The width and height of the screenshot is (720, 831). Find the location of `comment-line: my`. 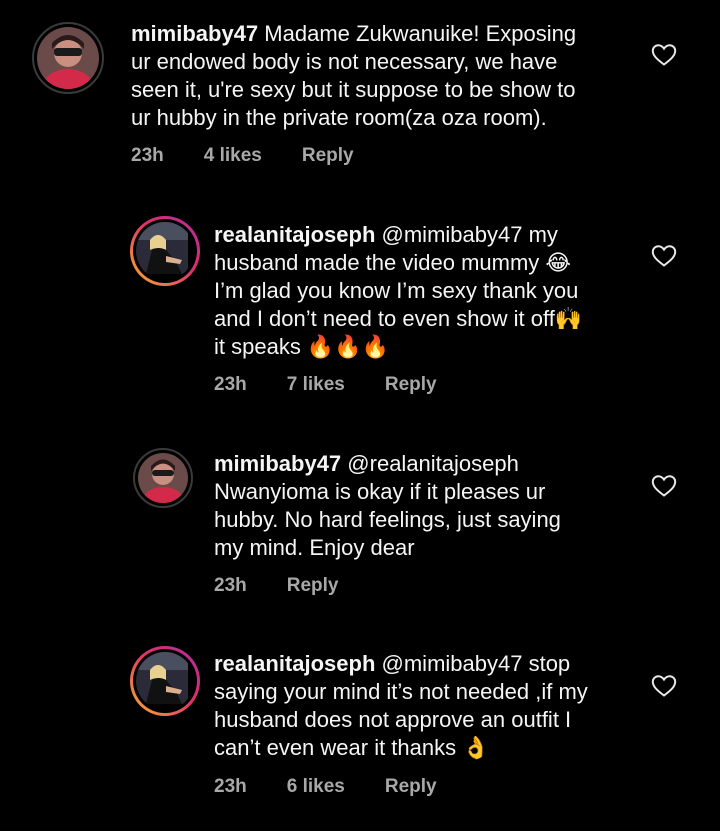

comment-line: my is located at coordinates (543, 234).